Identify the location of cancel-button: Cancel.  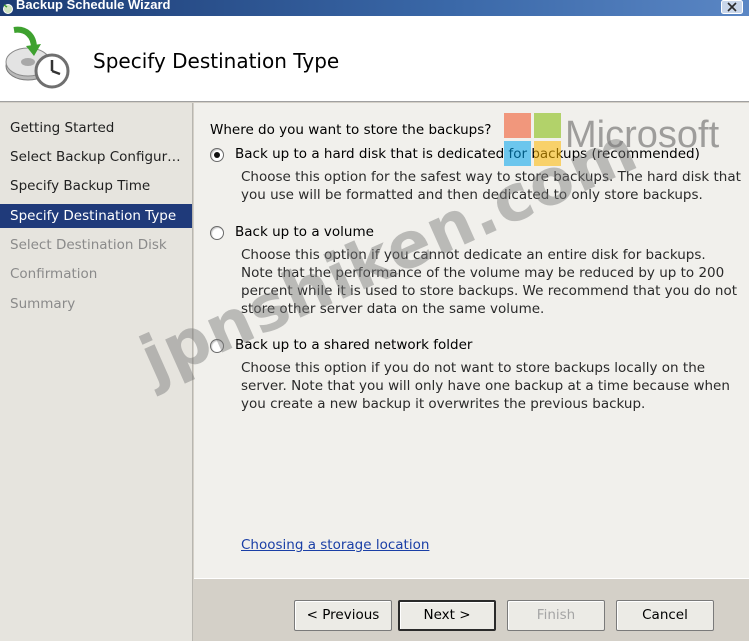
(665, 615).